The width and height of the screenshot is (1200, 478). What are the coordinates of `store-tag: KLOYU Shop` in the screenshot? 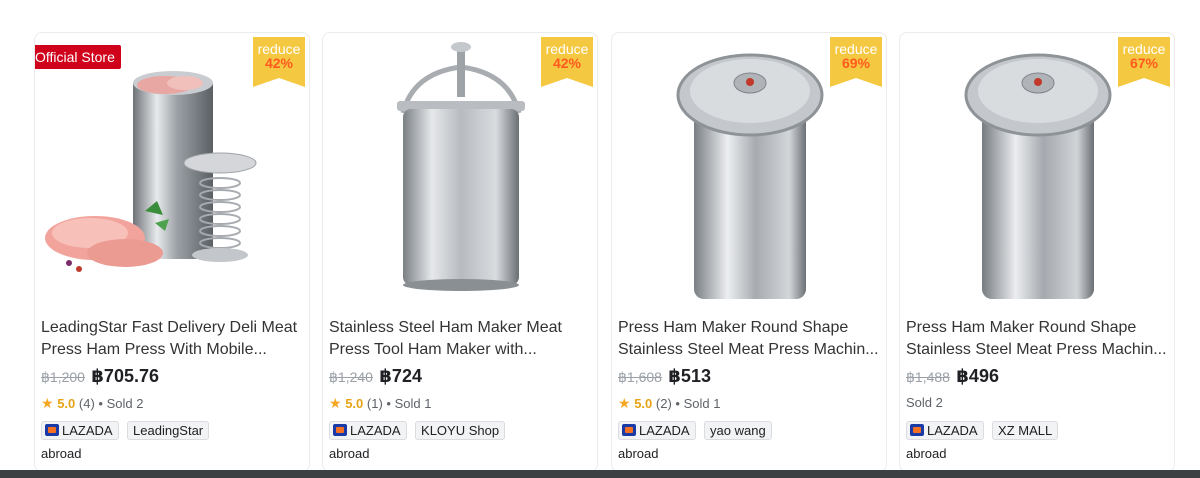 It's located at (460, 430).